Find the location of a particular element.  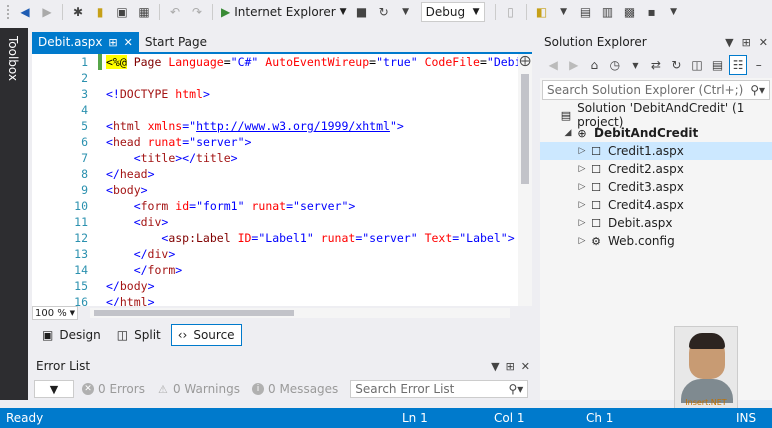

toolbox-label: Toolbox is located at coordinates (13, 58).